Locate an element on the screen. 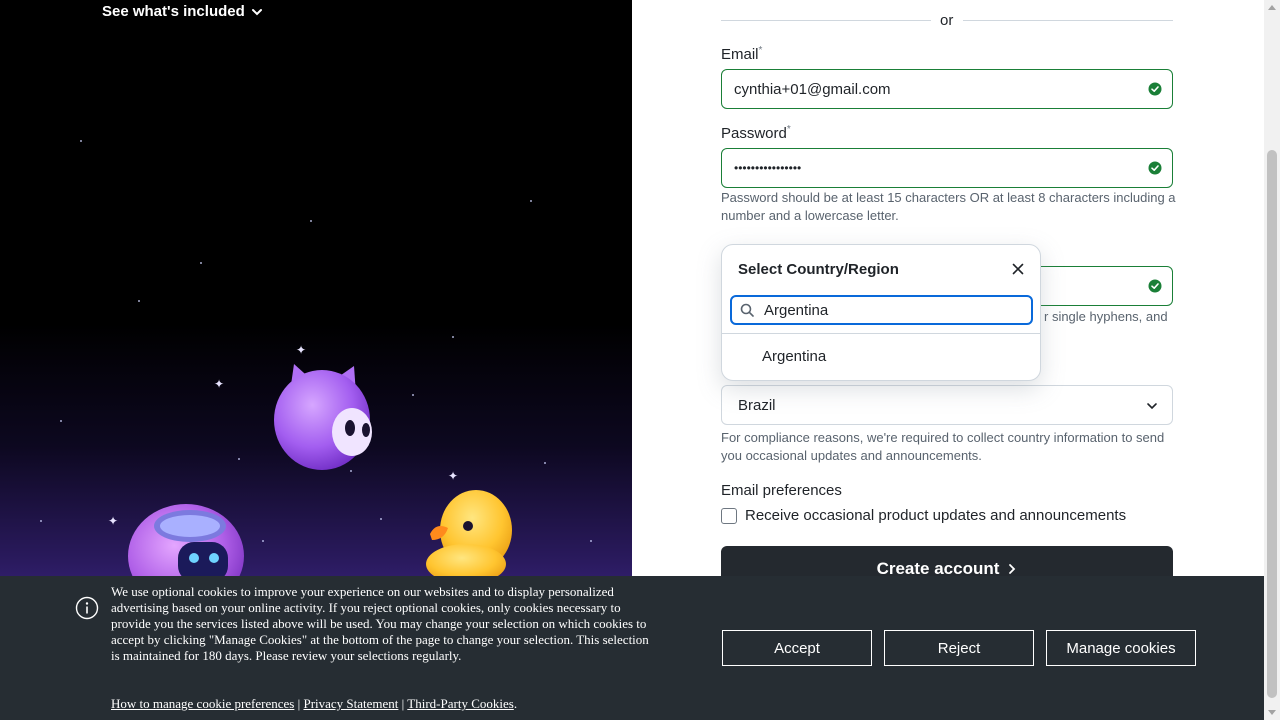  country-search-box is located at coordinates (881, 310).